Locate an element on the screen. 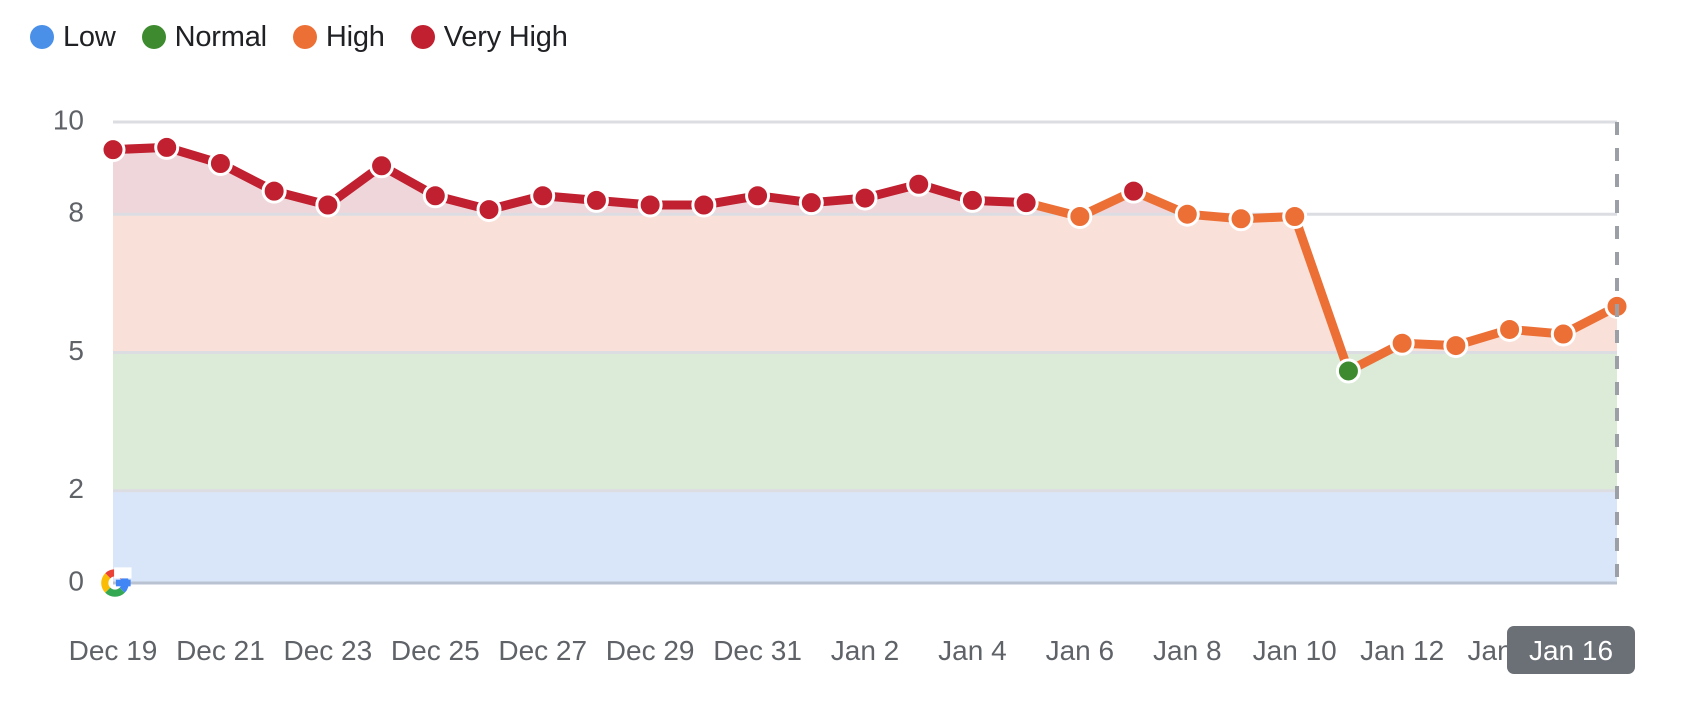 The height and width of the screenshot is (716, 1690). google-g-logo is located at coordinates (116, 582).